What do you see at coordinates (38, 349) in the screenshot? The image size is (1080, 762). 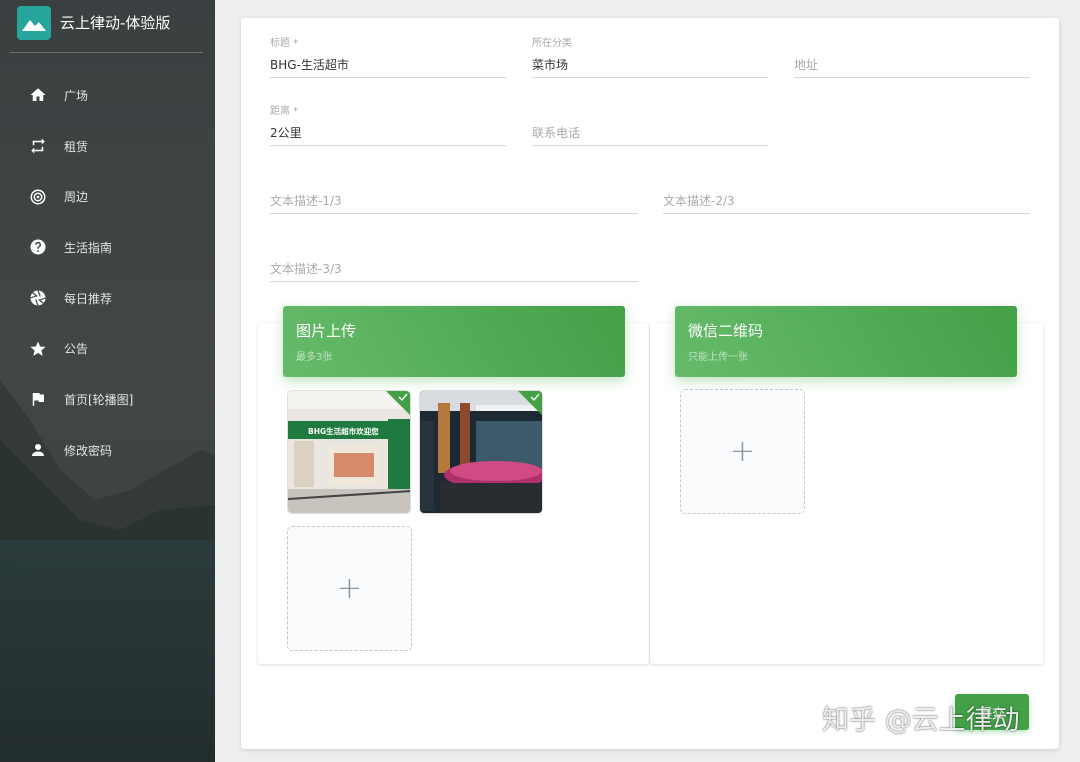 I see `star-icon` at bounding box center [38, 349].